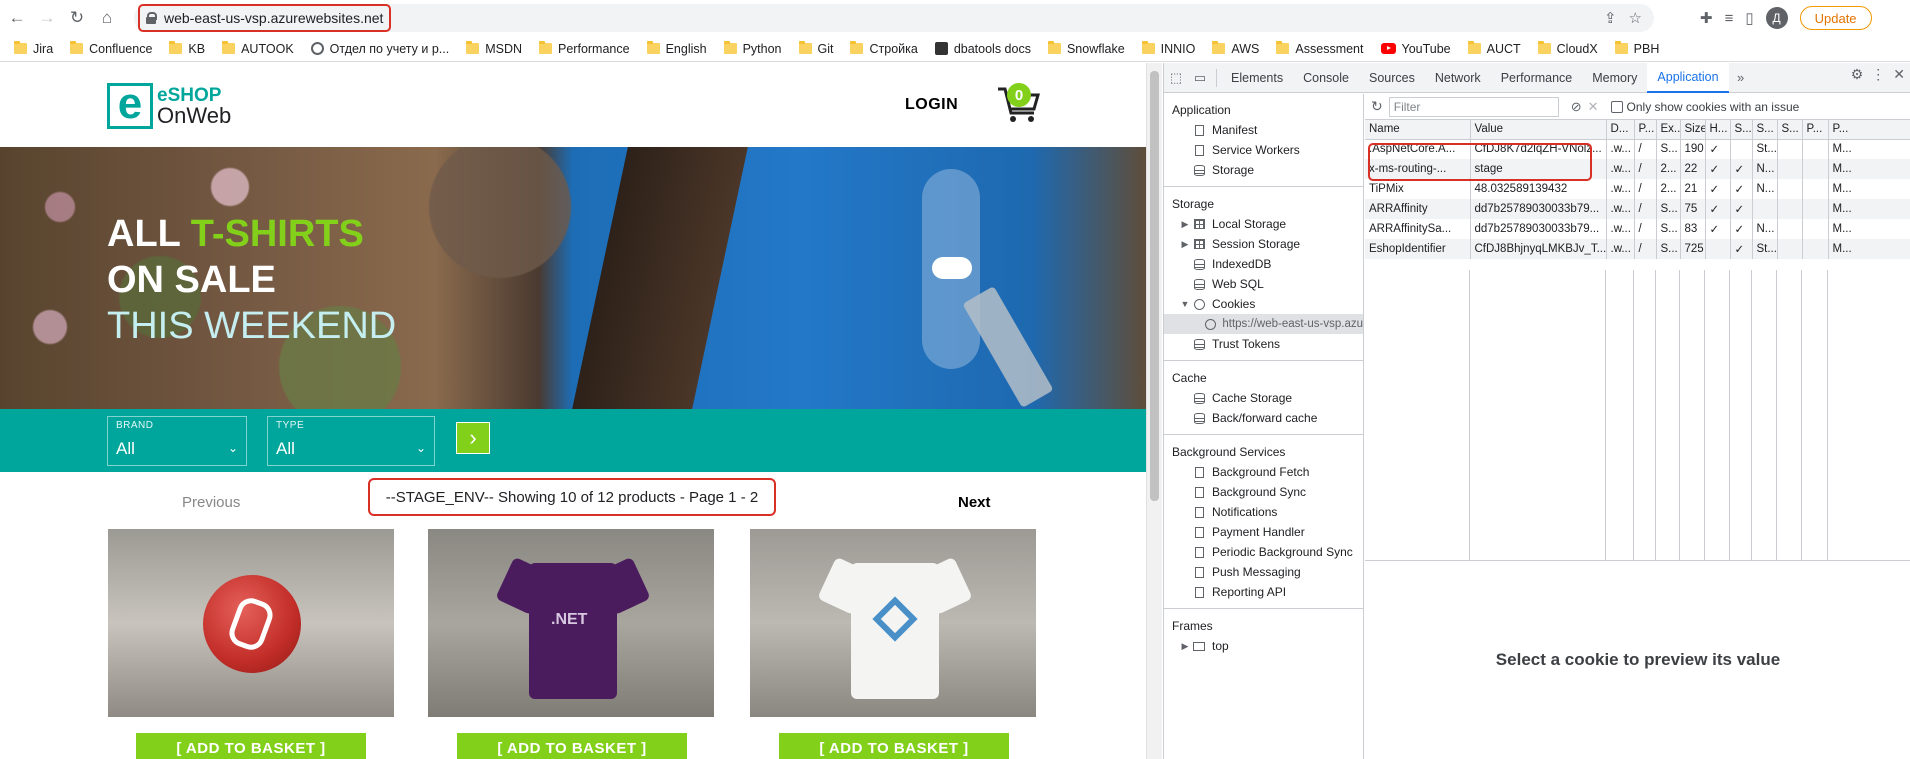  I want to click on extensions-icon: ✚, so click(1706, 18).